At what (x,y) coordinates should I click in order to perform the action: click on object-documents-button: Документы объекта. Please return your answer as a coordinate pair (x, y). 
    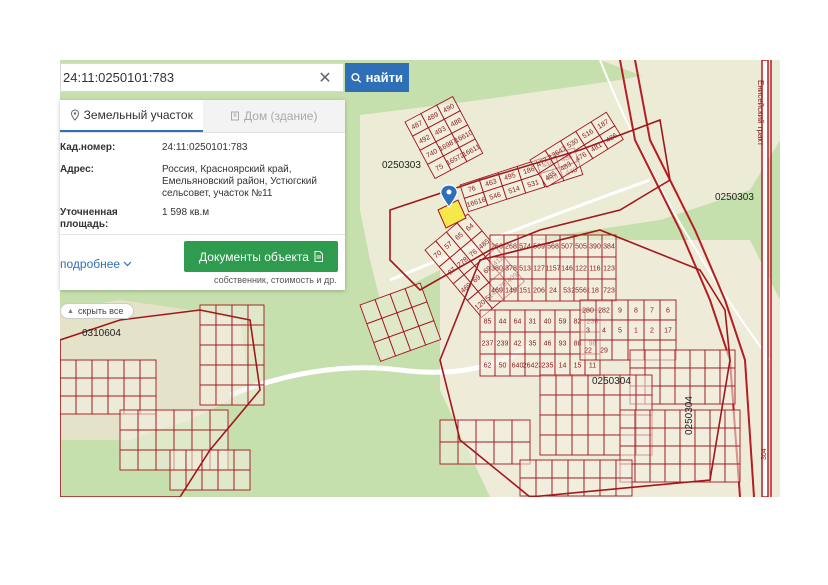
    Looking at the image, I should click on (261, 256).